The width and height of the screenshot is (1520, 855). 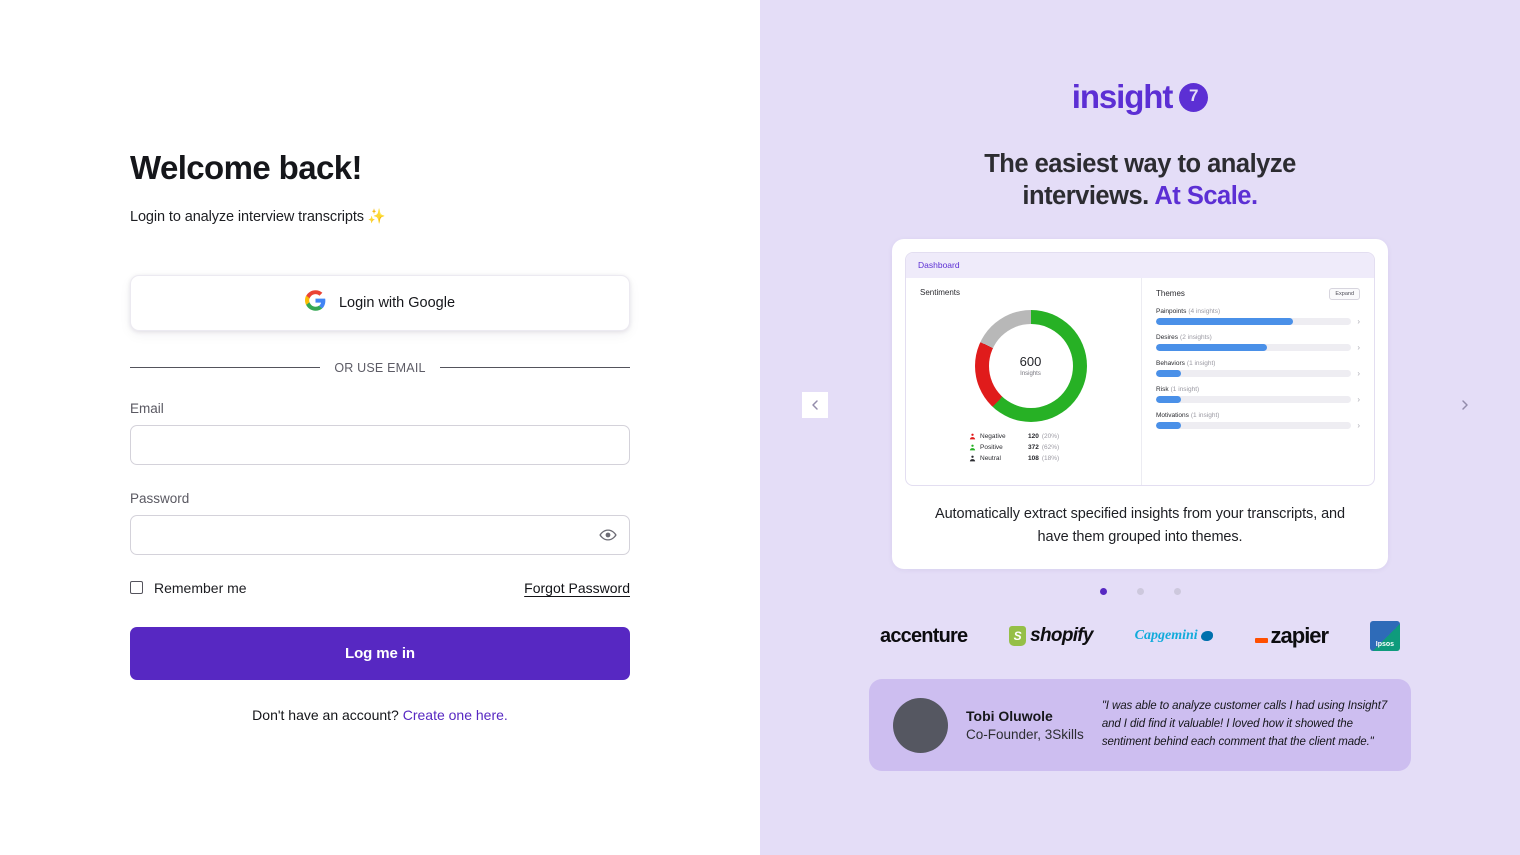 I want to click on password-input, so click(x=380, y=534).